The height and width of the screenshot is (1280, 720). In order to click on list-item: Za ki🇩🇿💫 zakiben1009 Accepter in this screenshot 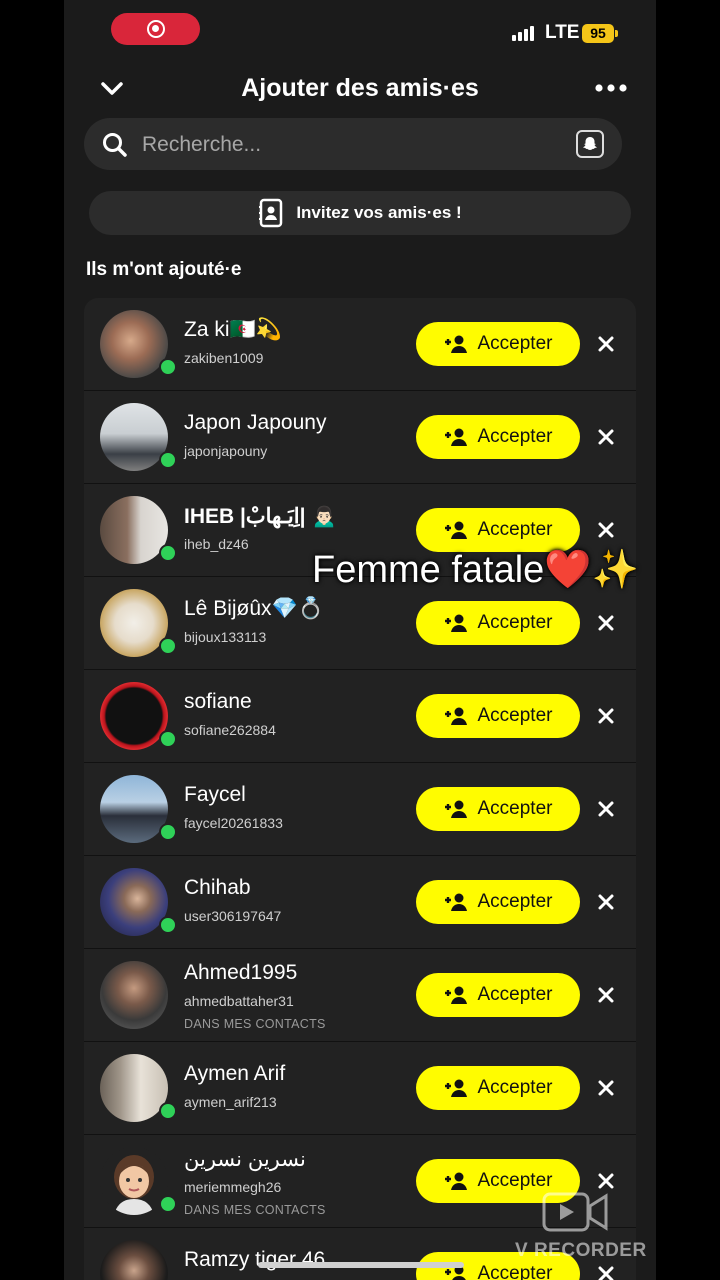, I will do `click(360, 344)`.